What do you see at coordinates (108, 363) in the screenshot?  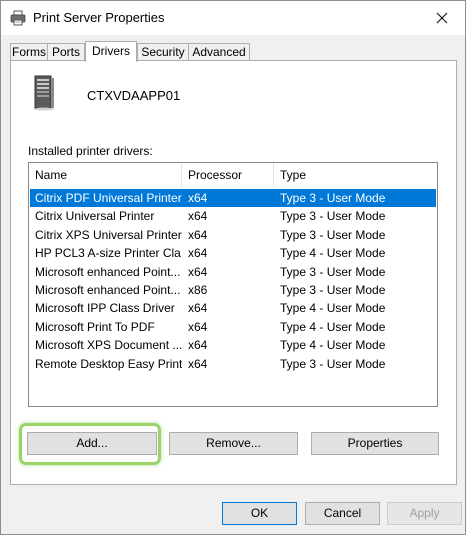 I see `driver-name-cell: Remote Desktop Easy Print` at bounding box center [108, 363].